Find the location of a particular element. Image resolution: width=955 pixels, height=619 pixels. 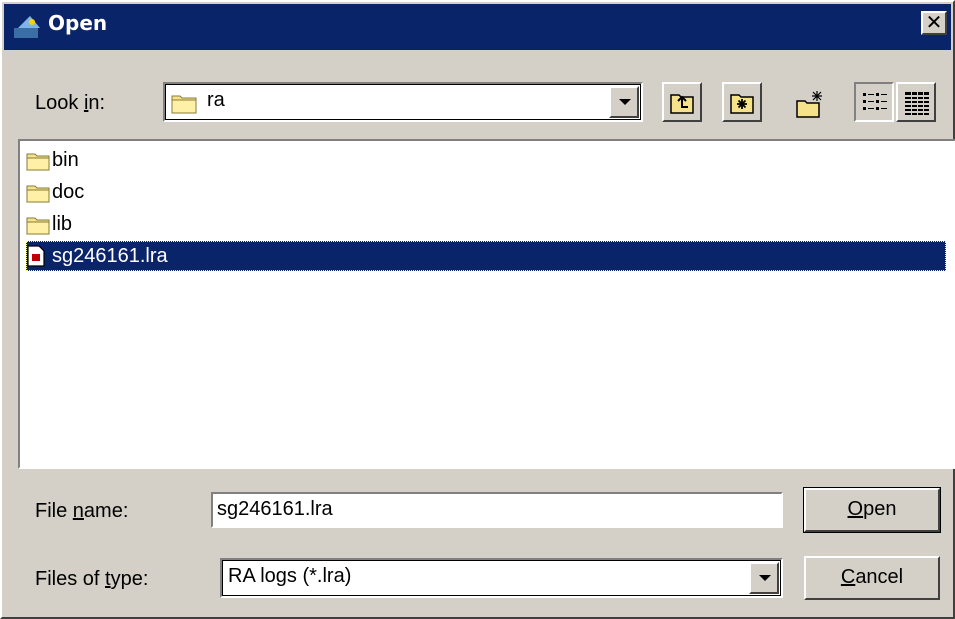

list-view-button is located at coordinates (874, 102).